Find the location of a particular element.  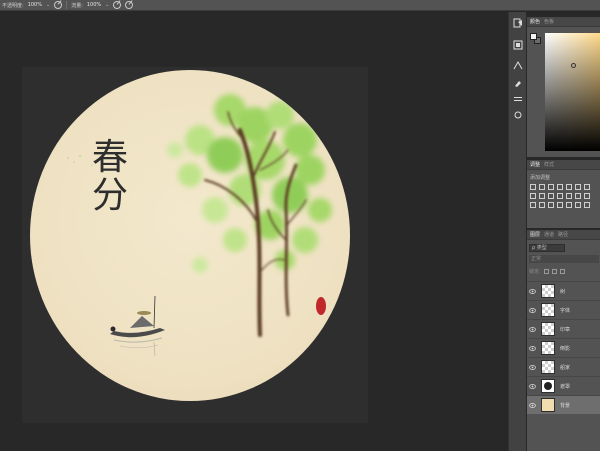

hdr-icon is located at coordinates (560, 205).